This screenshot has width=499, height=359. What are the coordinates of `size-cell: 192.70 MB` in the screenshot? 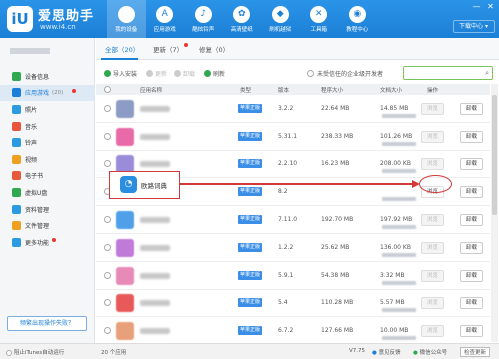 It's located at (337, 220).